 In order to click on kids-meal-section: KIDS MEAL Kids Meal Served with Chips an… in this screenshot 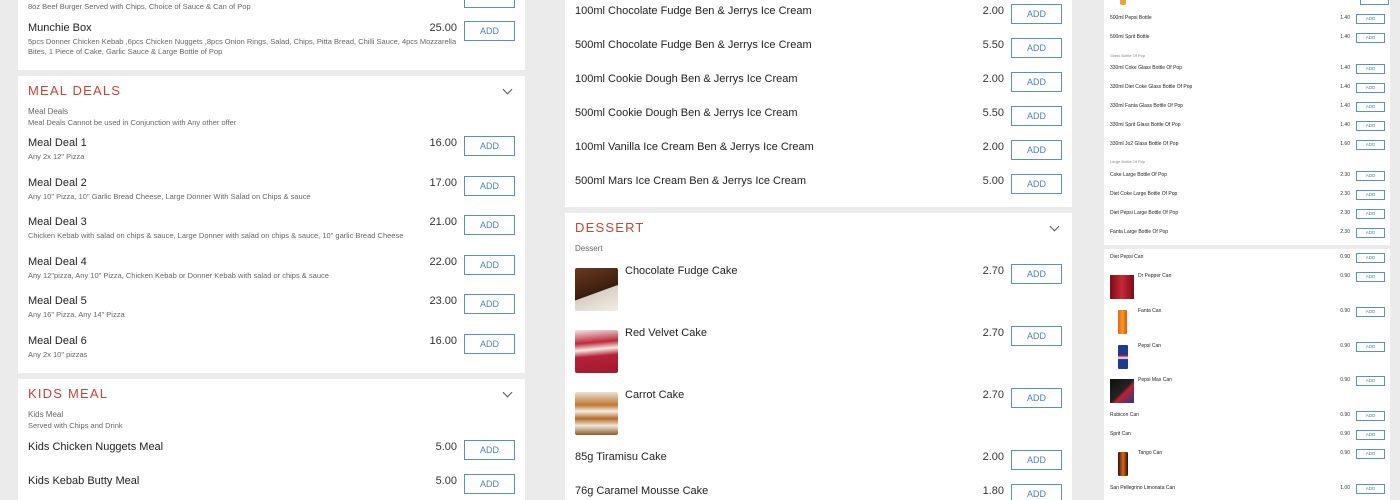, I will do `click(271, 439)`.